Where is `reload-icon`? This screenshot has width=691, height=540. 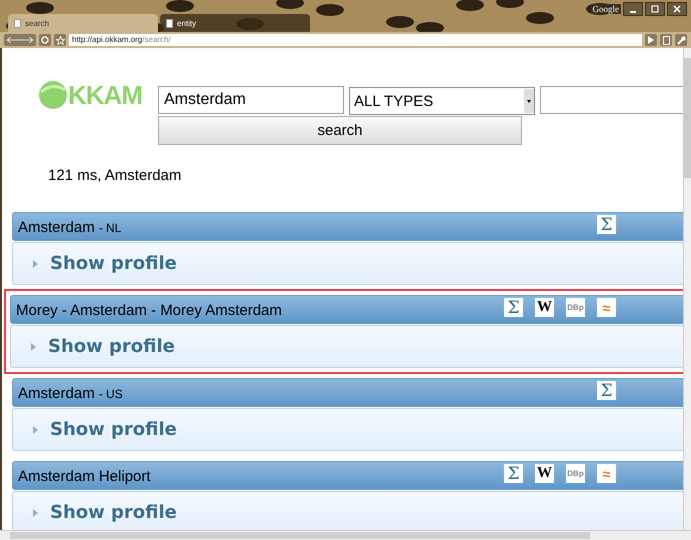 reload-icon is located at coordinates (45, 40).